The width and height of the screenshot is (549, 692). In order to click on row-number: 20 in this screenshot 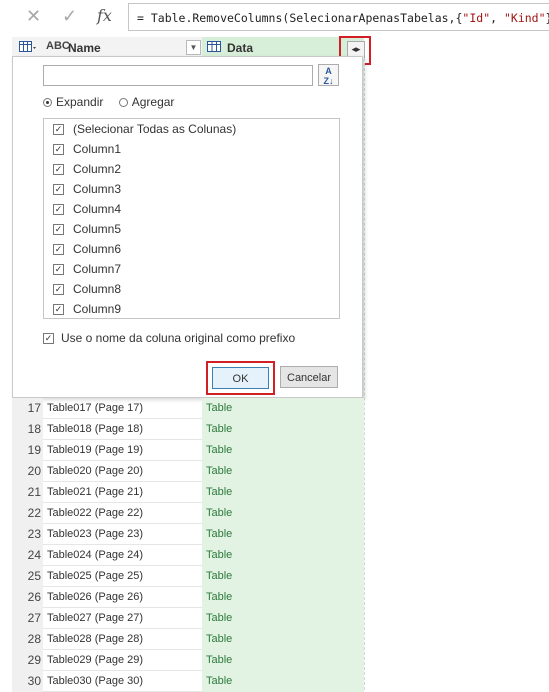, I will do `click(27, 471)`.